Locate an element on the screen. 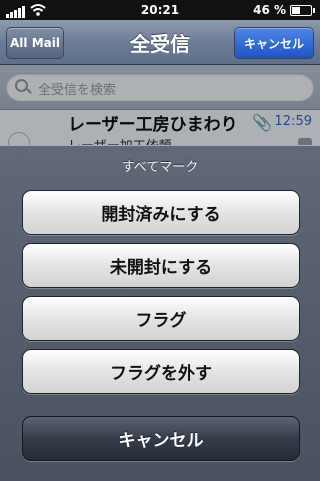  cancel-button: キャンセル is located at coordinates (161, 438).